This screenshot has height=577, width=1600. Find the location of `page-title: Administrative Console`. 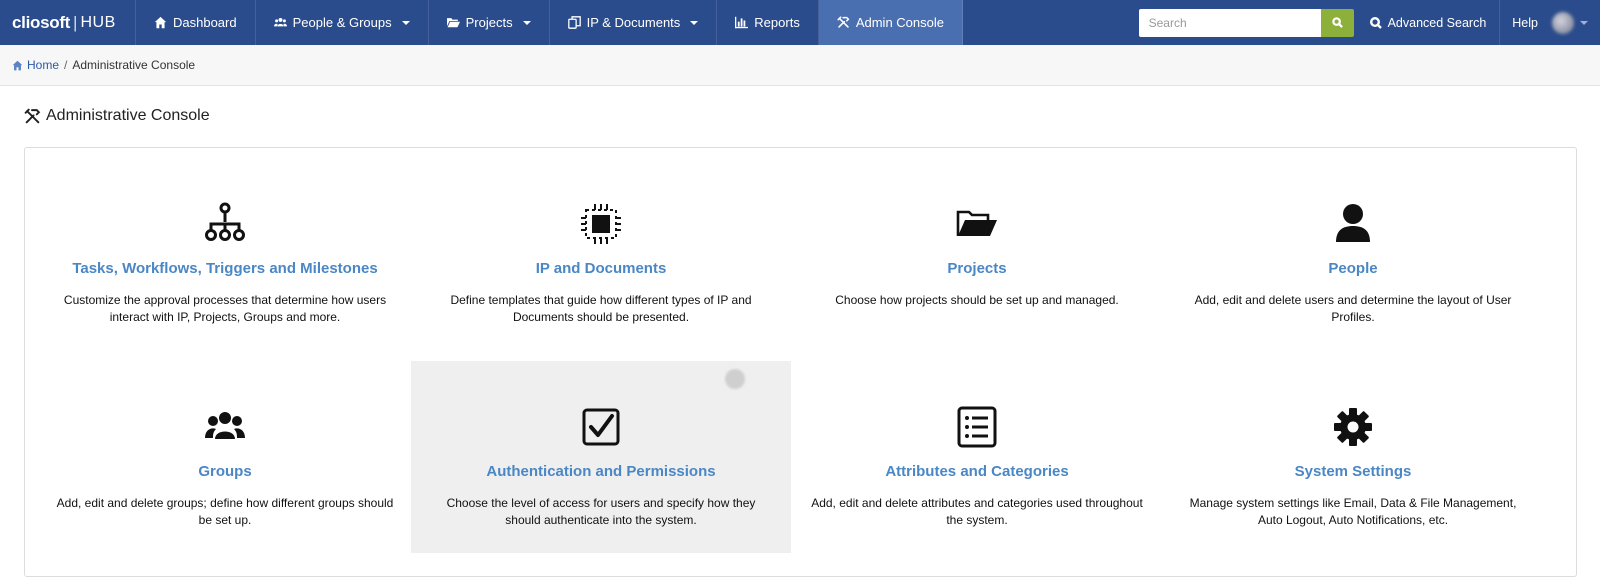

page-title: Administrative Console is located at coordinates (117, 116).